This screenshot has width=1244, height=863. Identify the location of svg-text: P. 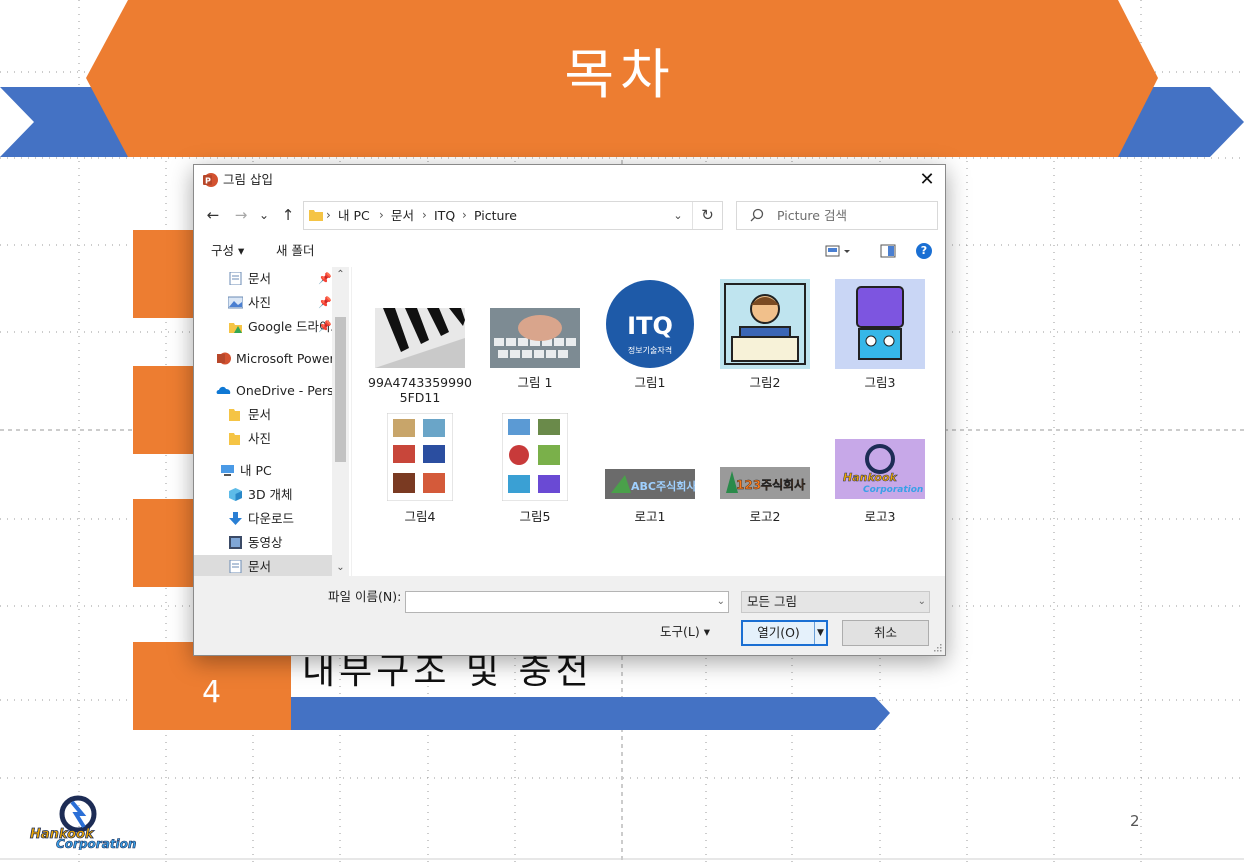
(208, 181).